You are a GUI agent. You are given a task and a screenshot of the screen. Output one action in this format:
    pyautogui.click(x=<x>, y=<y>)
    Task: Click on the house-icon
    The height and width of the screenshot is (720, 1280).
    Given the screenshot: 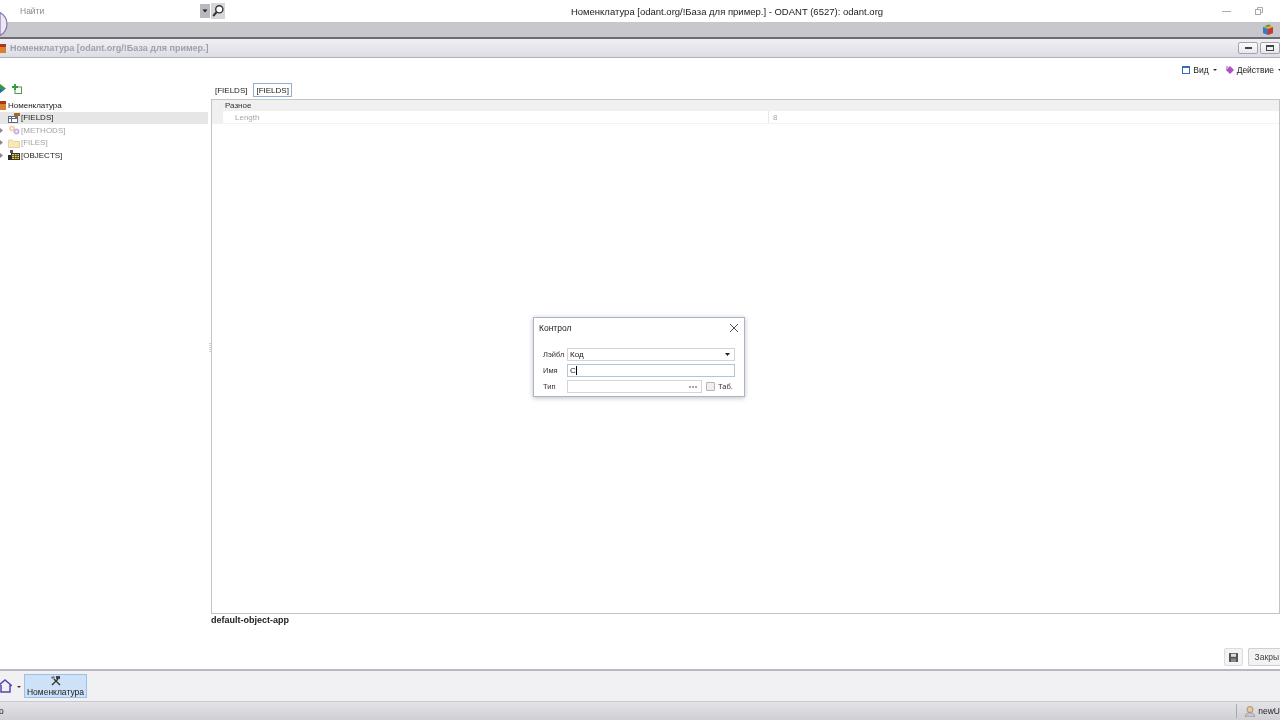 What is the action you would take?
    pyautogui.click(x=6, y=686)
    